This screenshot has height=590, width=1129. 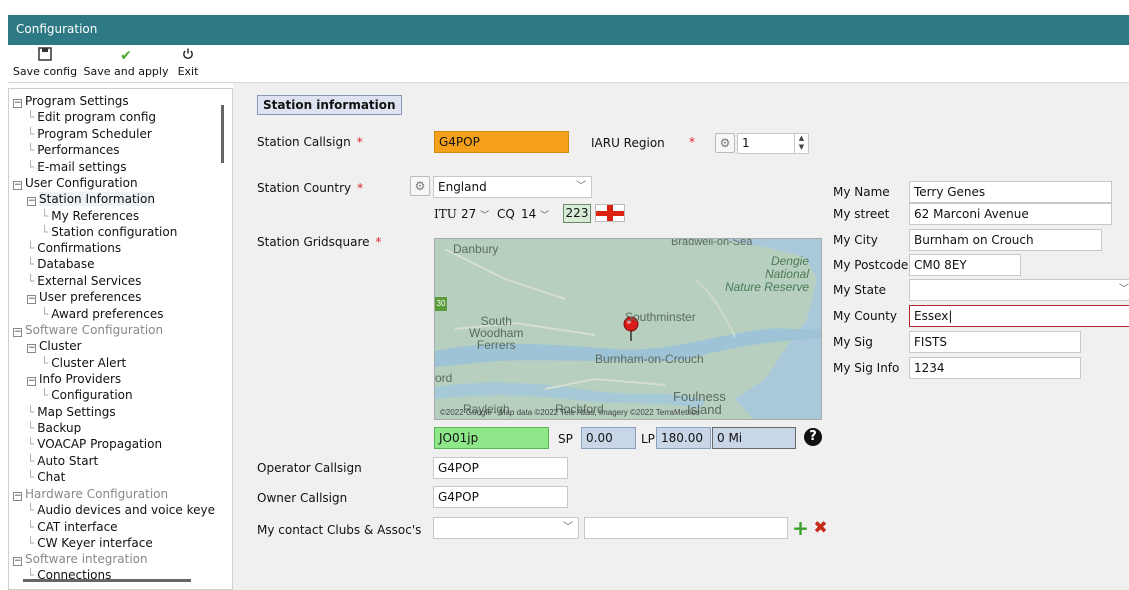 I want to click on tree-item-chat: └ Chat, so click(x=46, y=477).